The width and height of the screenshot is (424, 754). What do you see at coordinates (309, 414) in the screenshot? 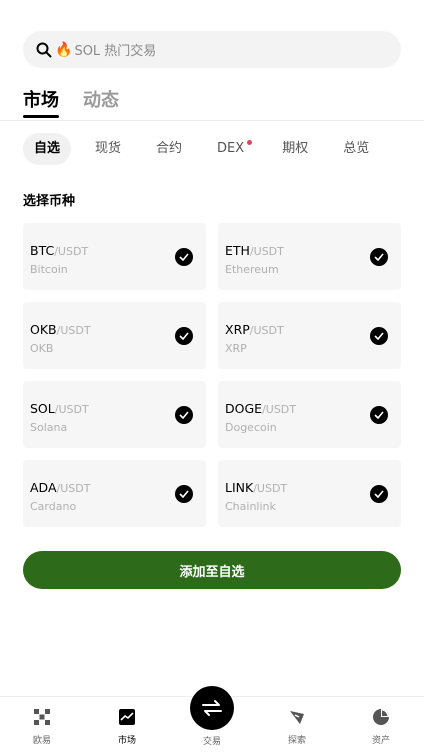
I see `coin-card: DOGE/USDT Dogecoin` at bounding box center [309, 414].